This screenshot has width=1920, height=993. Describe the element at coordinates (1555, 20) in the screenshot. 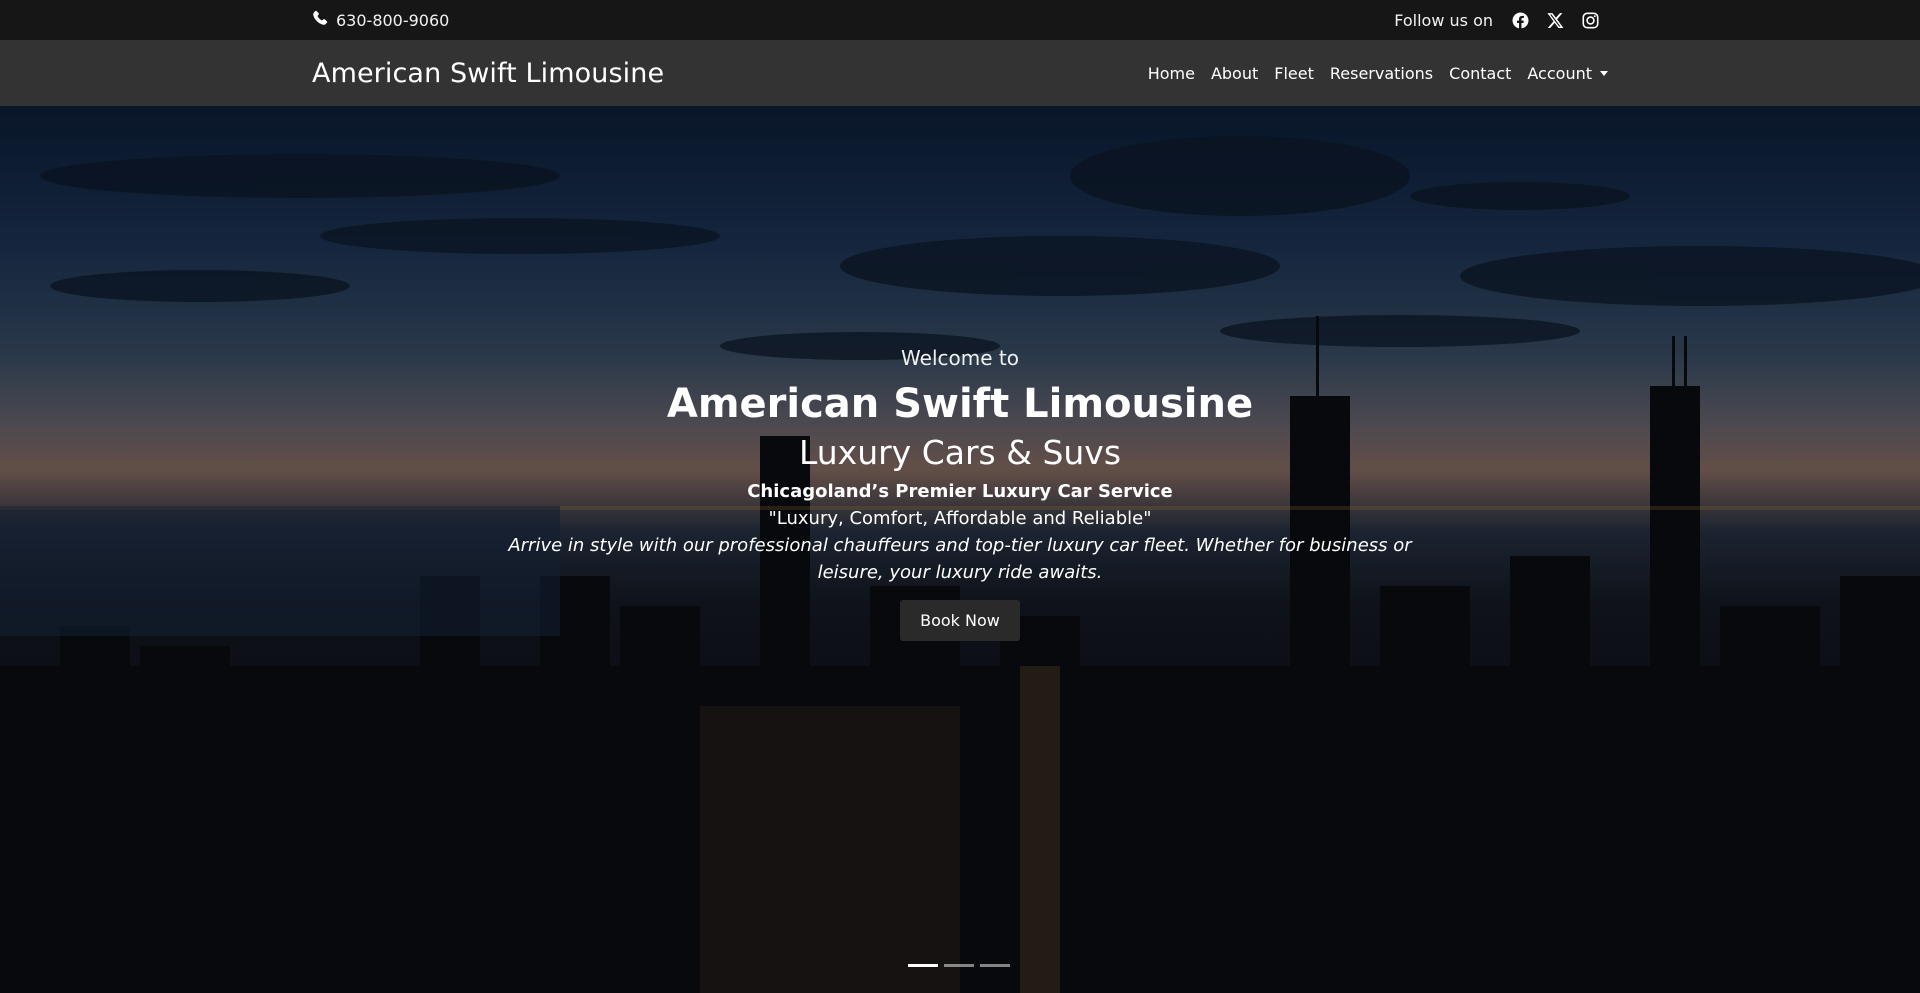

I see `x-icon` at that location.